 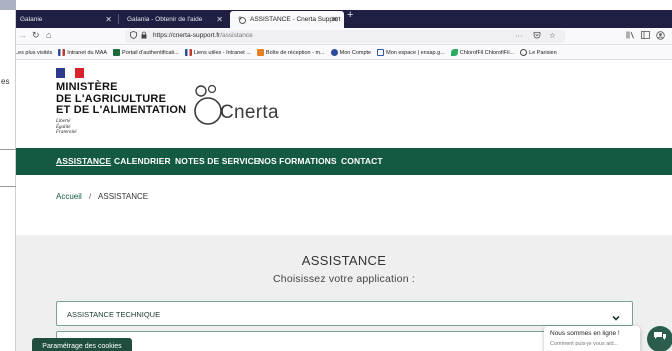 I want to click on account-icon, so click(x=660, y=36).